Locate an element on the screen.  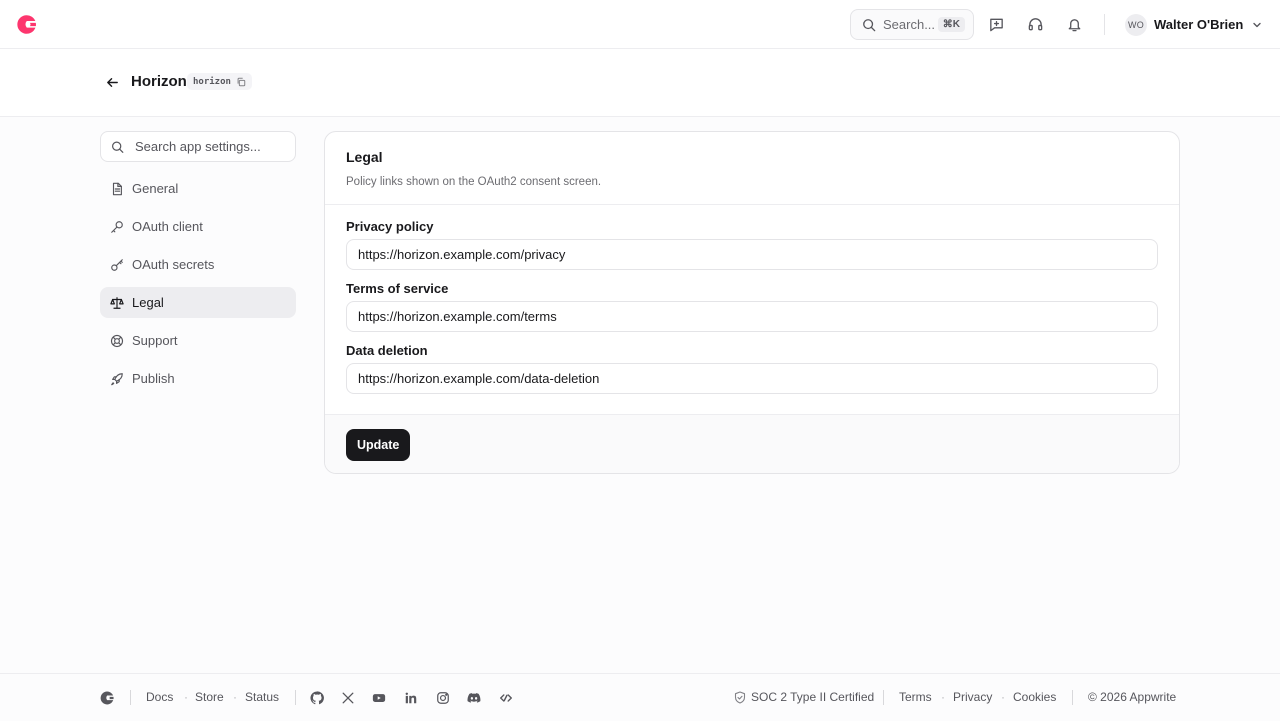
footer-link-status: Status is located at coordinates (262, 697).